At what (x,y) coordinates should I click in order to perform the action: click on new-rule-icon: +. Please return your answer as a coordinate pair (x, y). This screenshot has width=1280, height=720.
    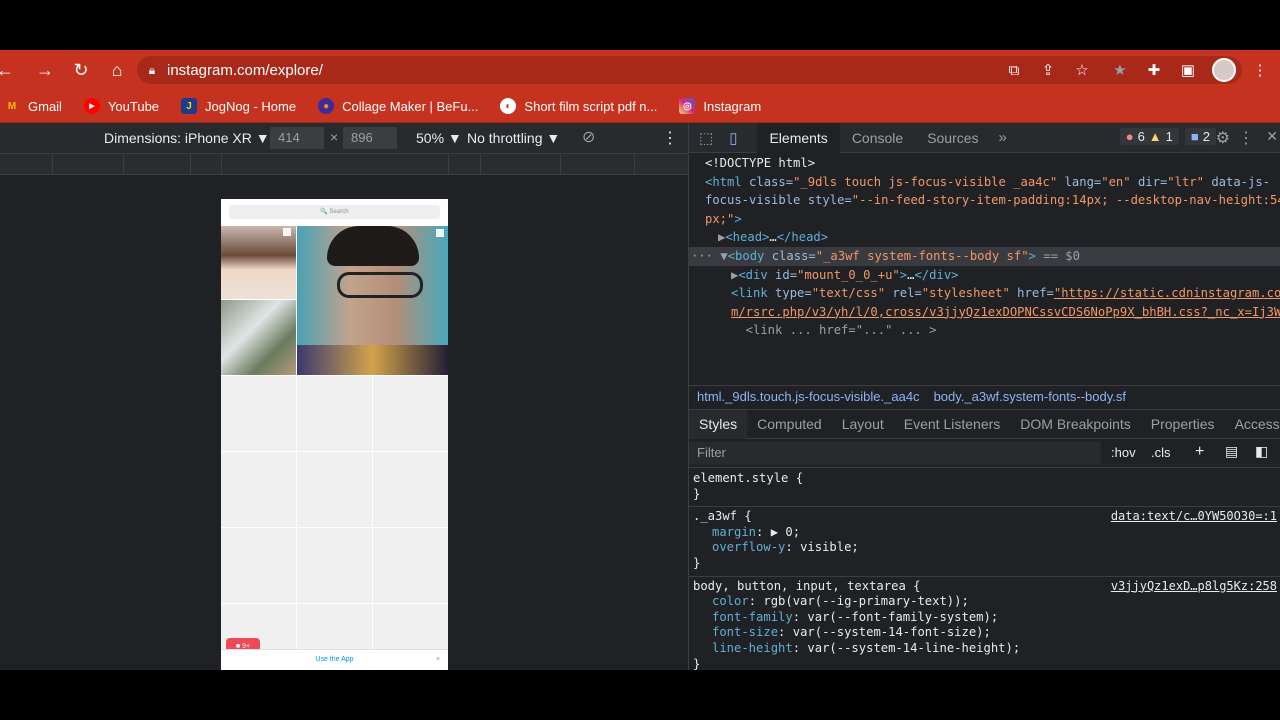
    Looking at the image, I should click on (1199, 452).